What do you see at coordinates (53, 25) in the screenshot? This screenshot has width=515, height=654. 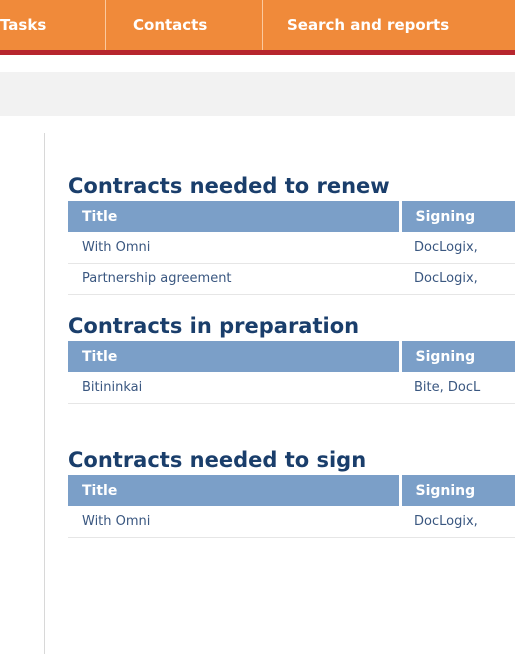 I see `tab-tasks: Tasks` at bounding box center [53, 25].